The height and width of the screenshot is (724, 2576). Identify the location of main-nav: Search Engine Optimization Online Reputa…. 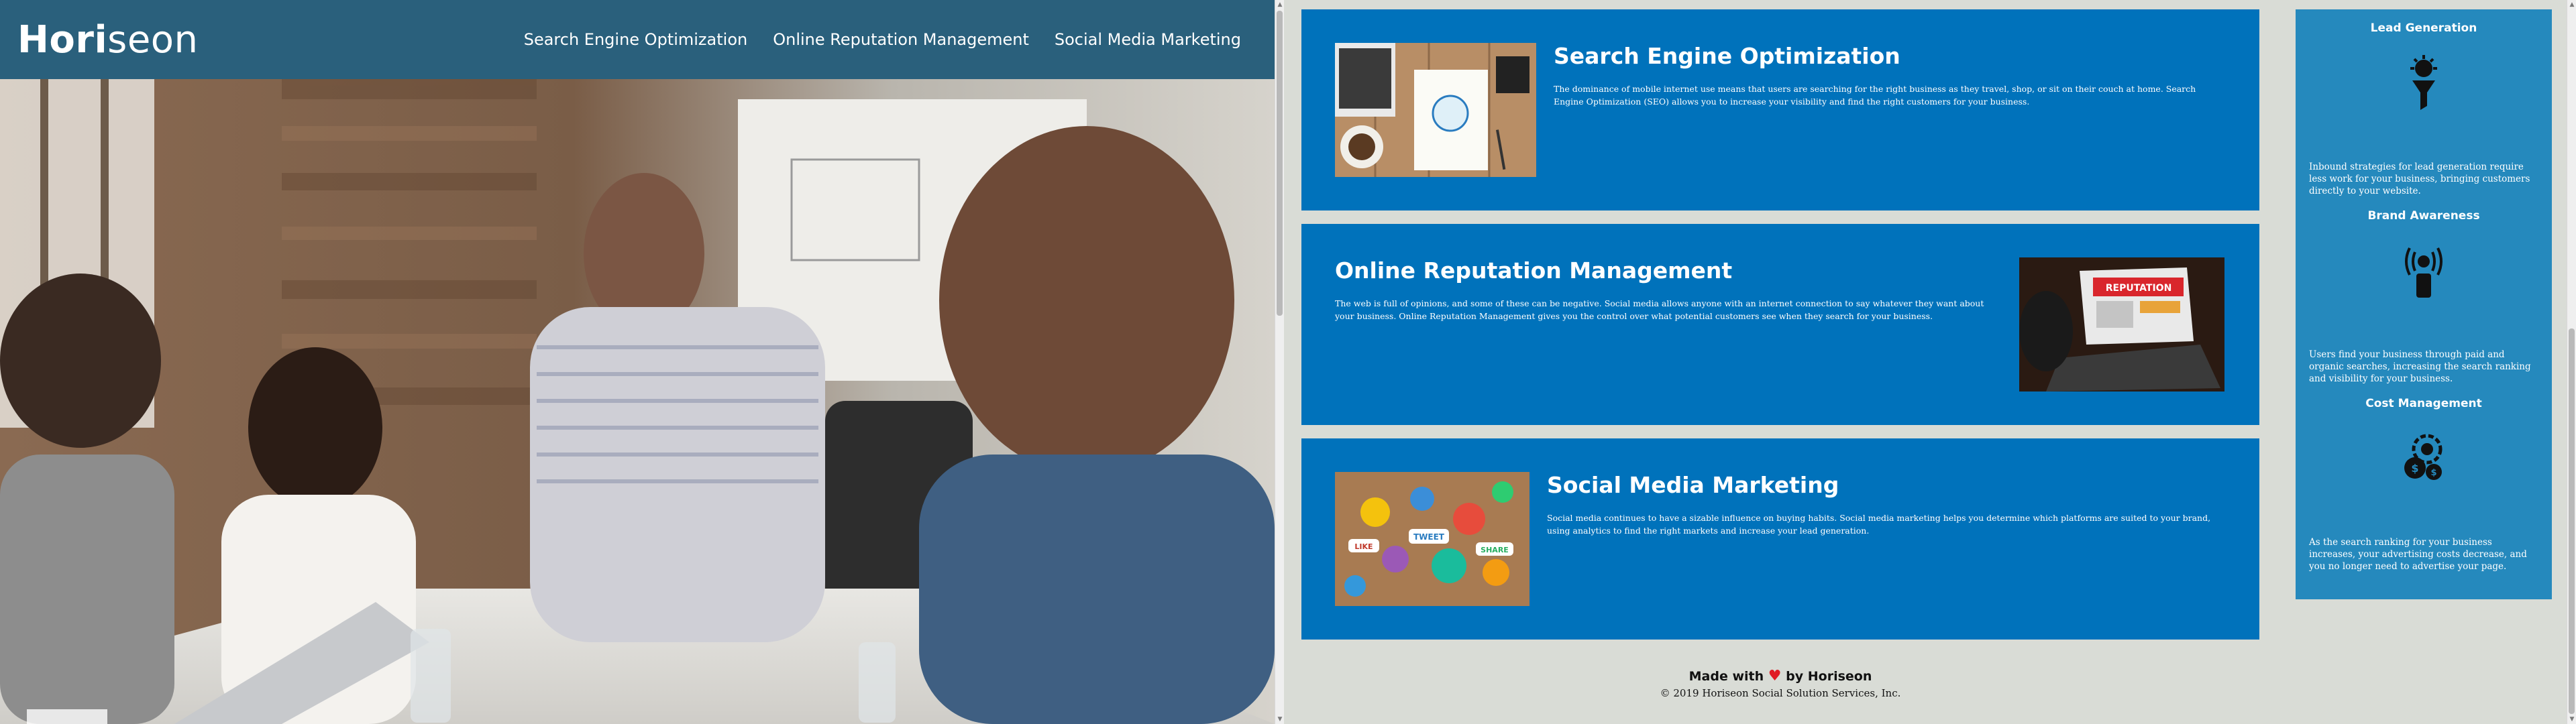
(882, 39).